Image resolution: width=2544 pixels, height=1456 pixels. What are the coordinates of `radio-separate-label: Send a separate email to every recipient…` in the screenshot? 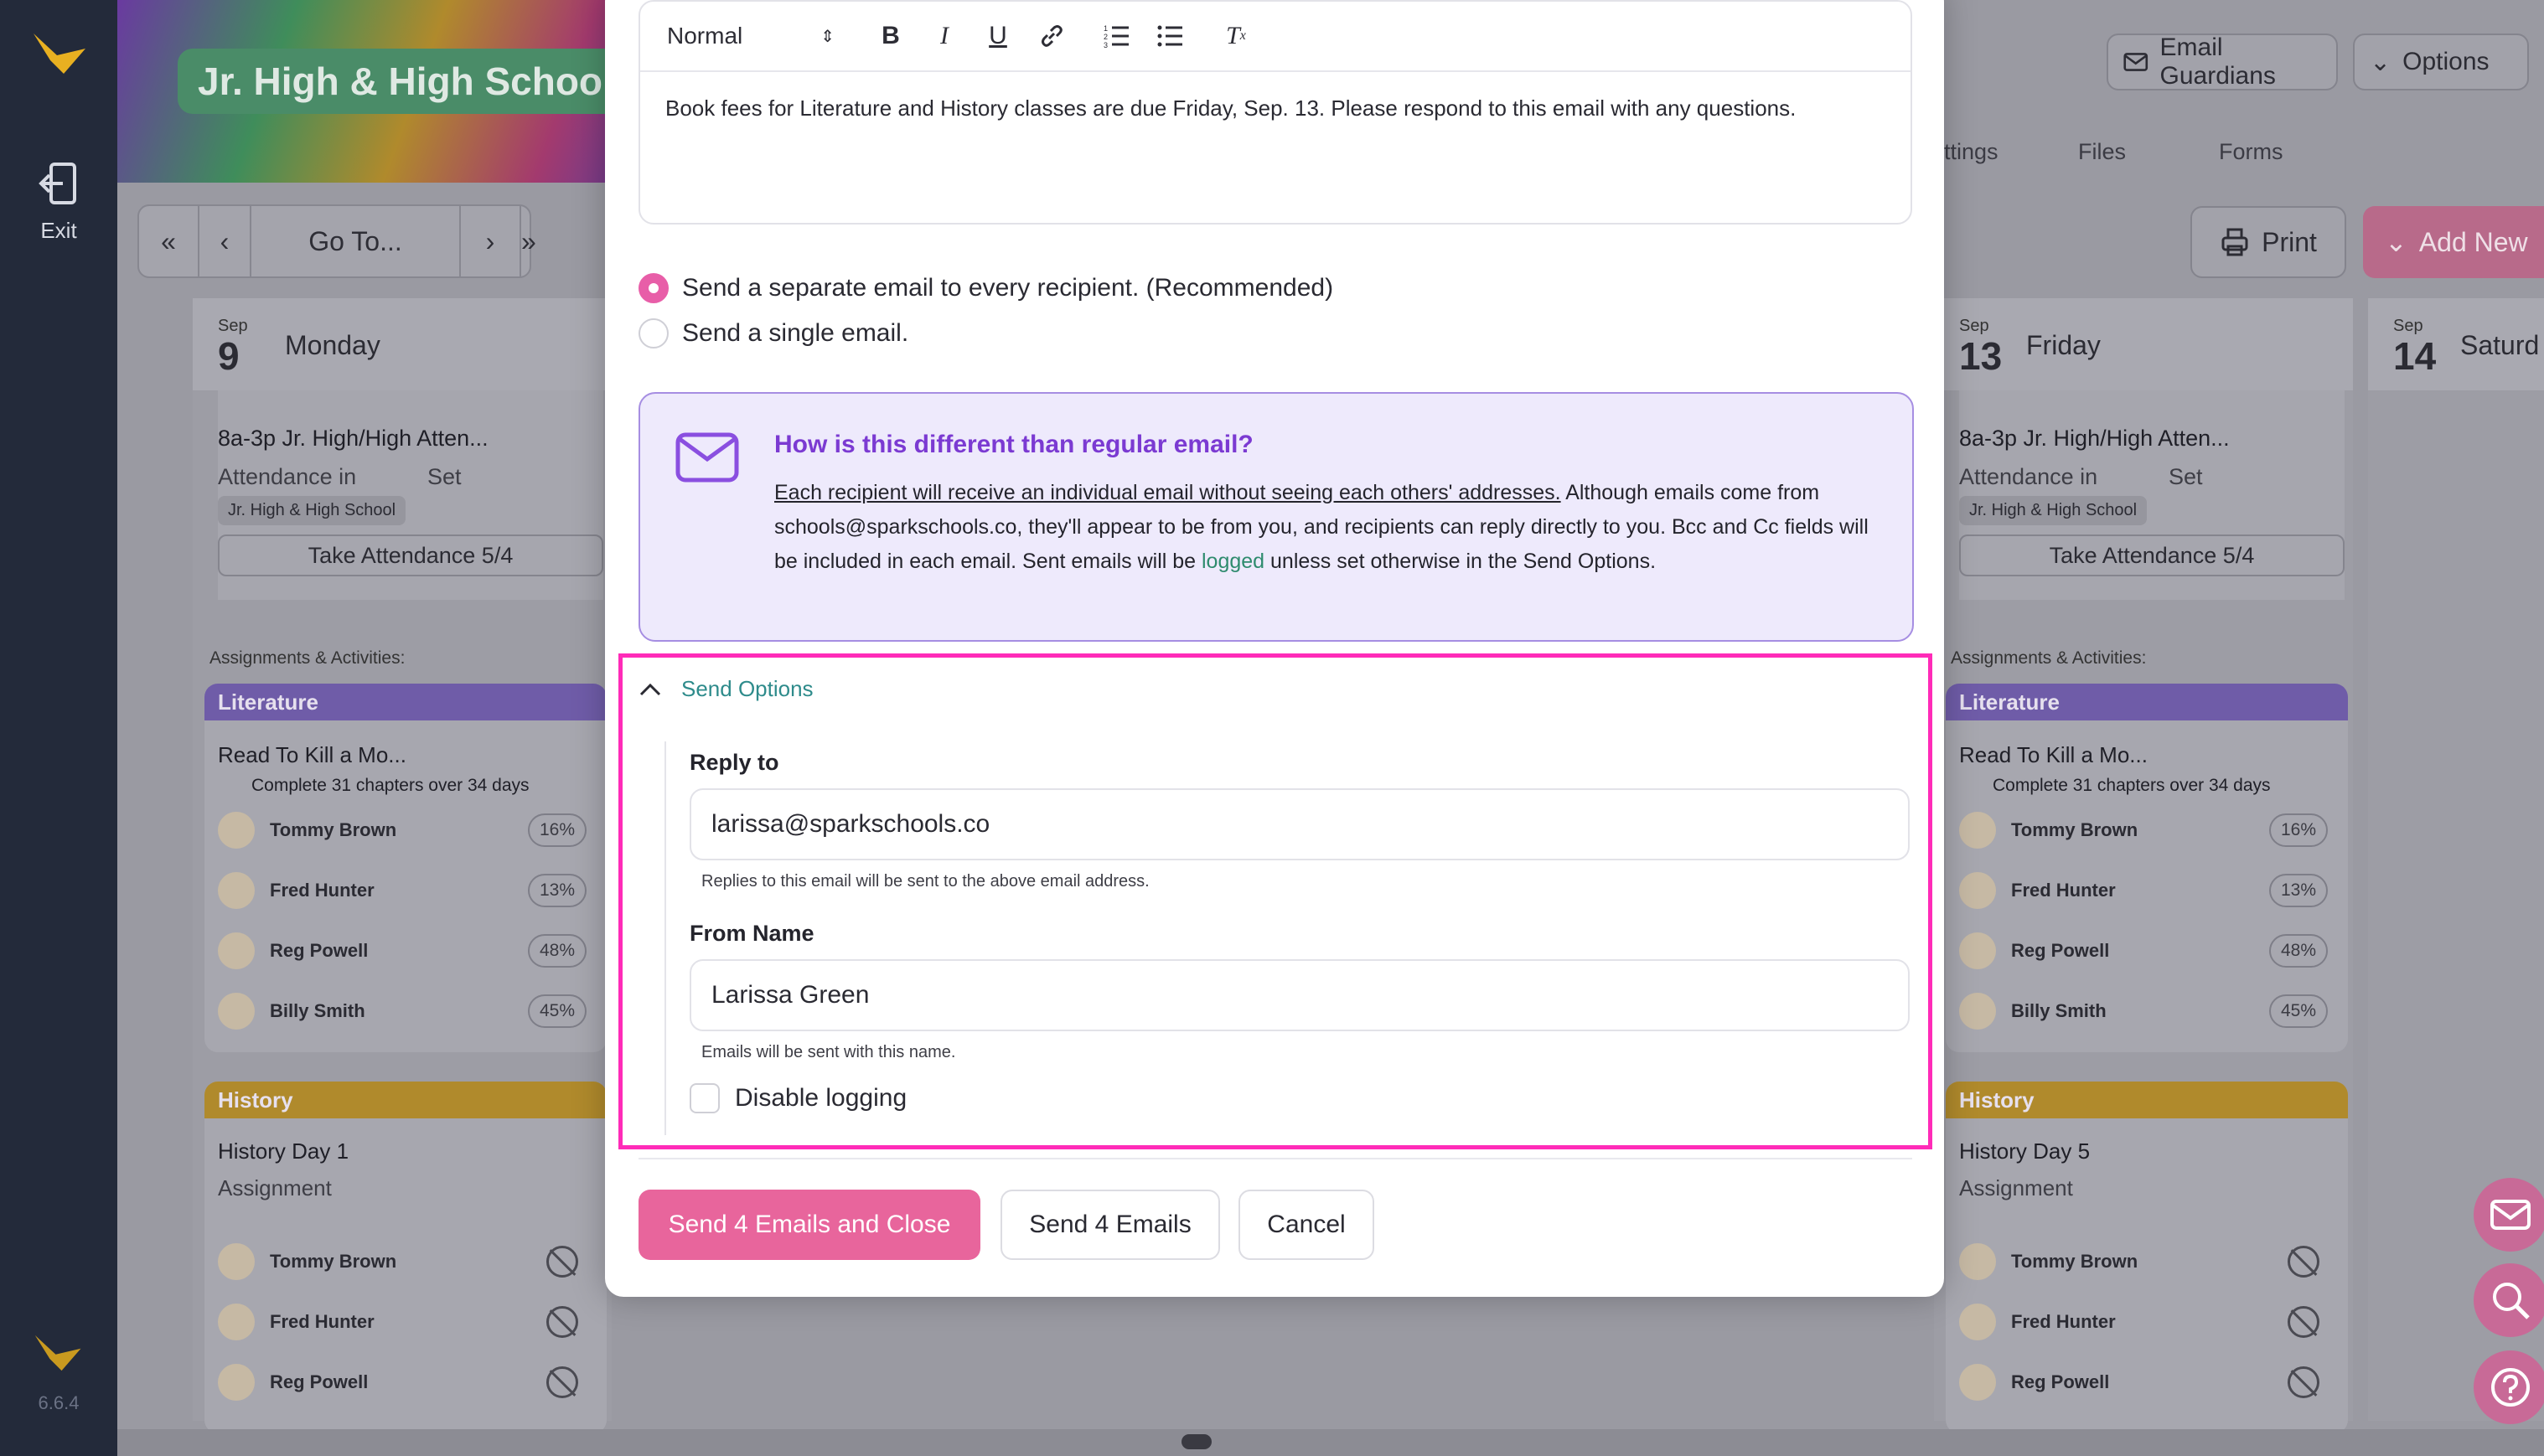 It's located at (1008, 288).